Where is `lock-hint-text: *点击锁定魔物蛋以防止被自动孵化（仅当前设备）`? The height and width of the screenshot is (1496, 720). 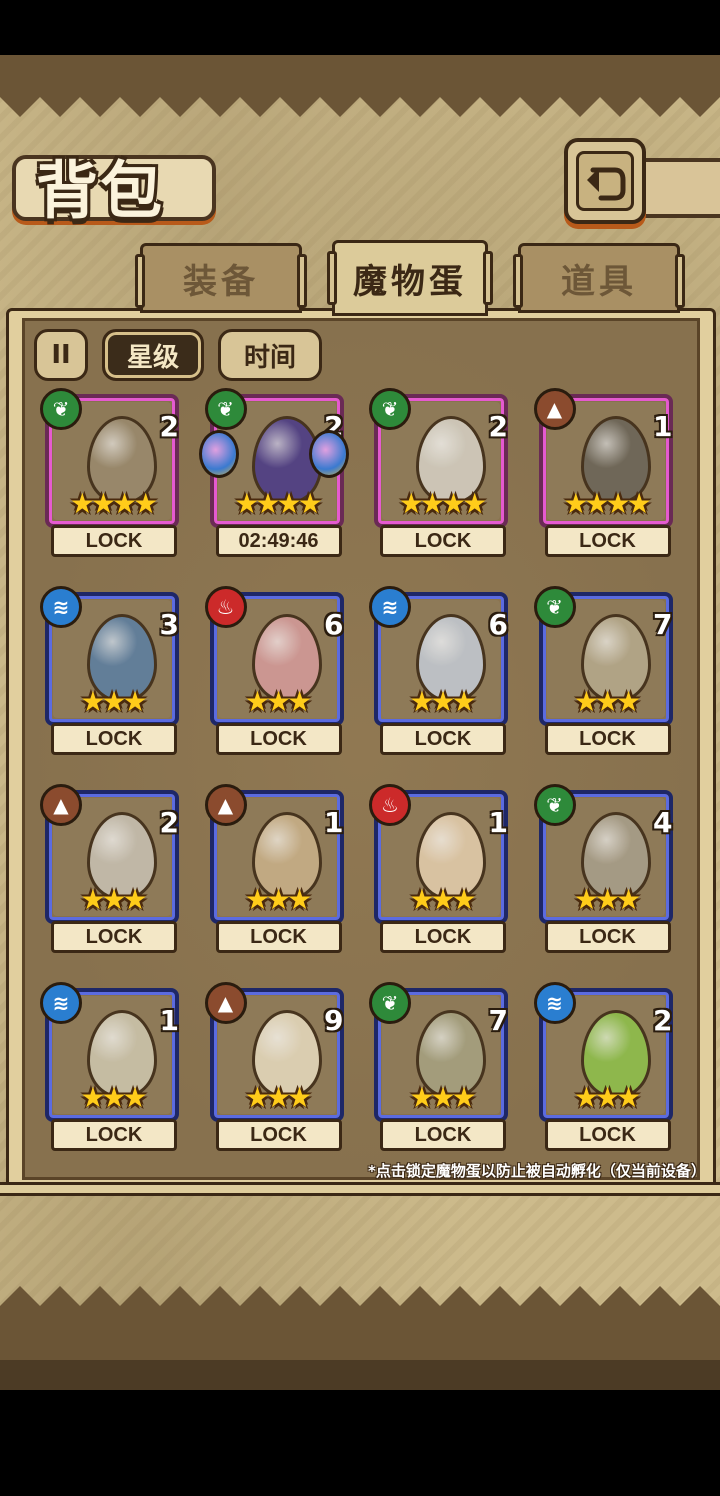
lock-hint-text: *点击锁定魔物蛋以防止被自动孵化（仅当前设备） is located at coordinates (537, 1171).